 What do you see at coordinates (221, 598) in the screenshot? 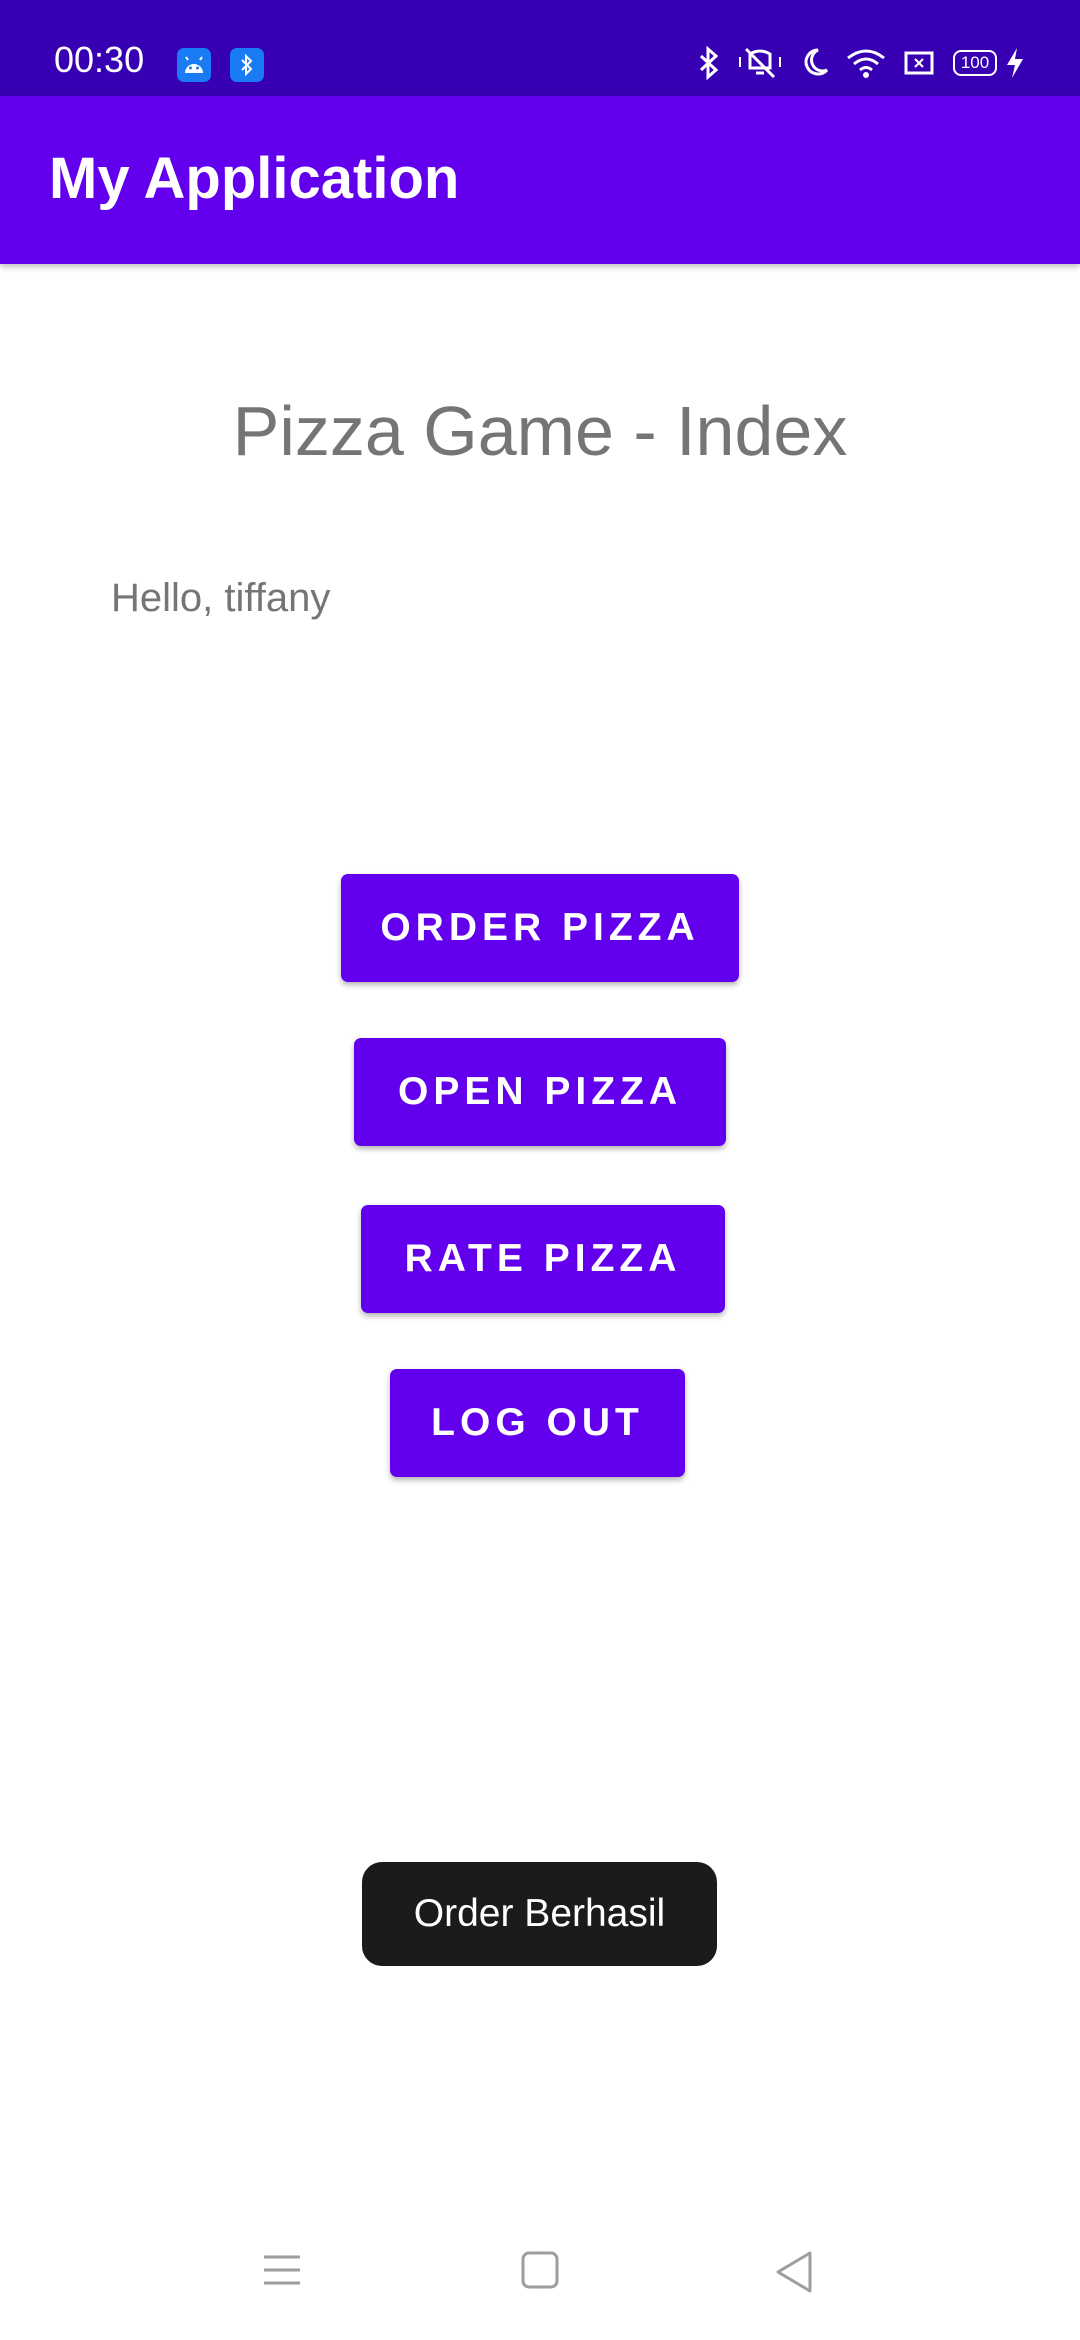
I see `greeting-text: Hello, tiffany` at bounding box center [221, 598].